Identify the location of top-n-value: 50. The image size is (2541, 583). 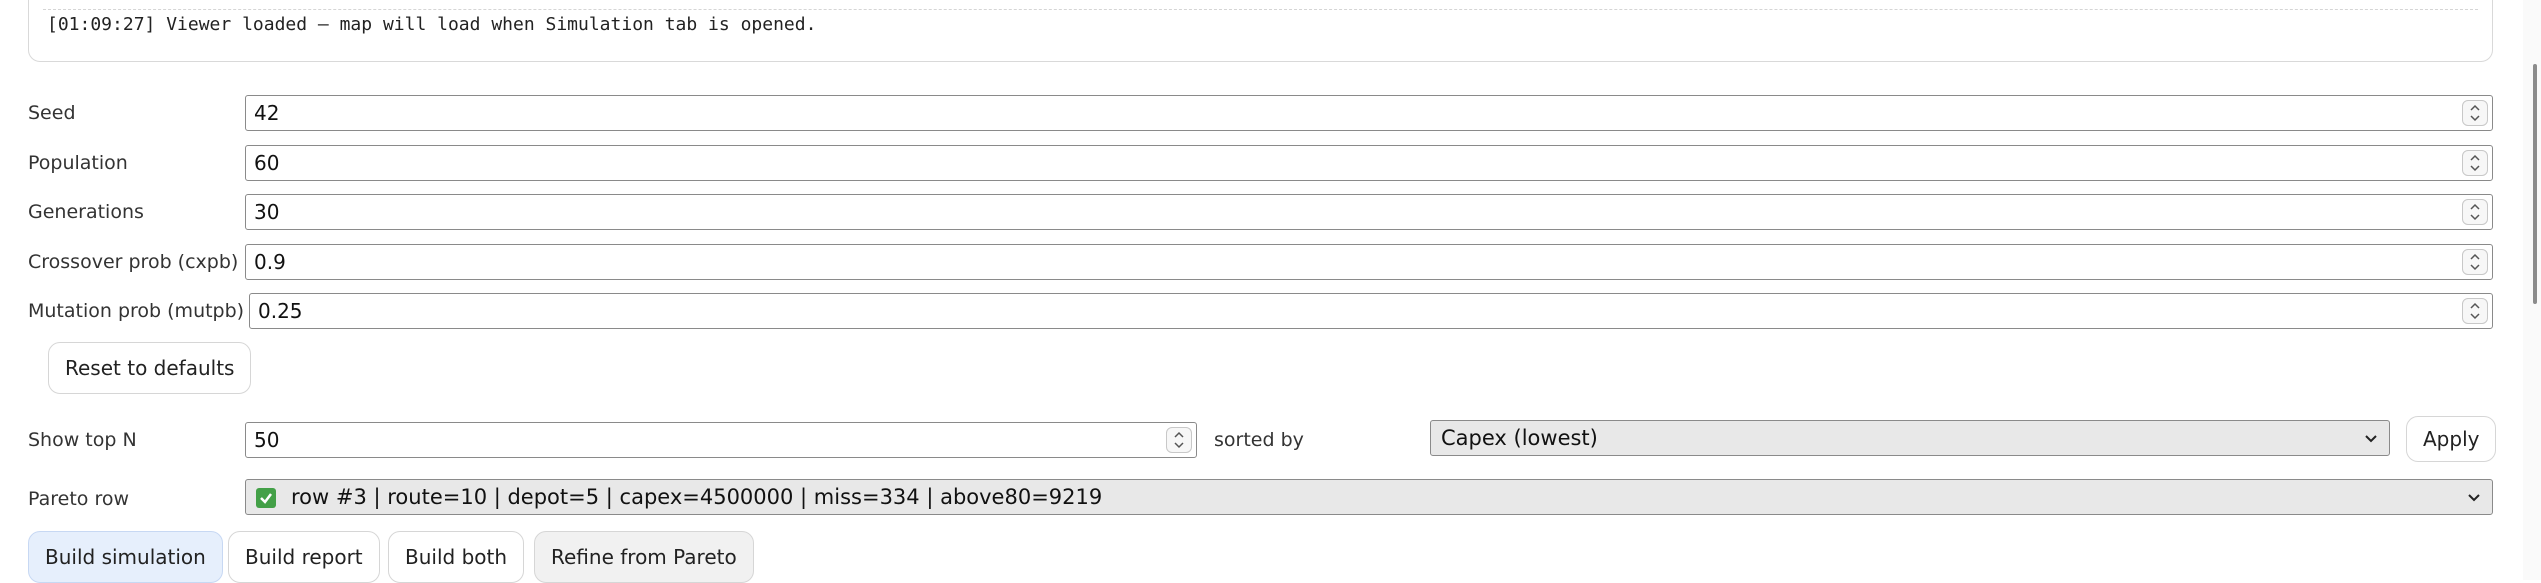
(267, 440).